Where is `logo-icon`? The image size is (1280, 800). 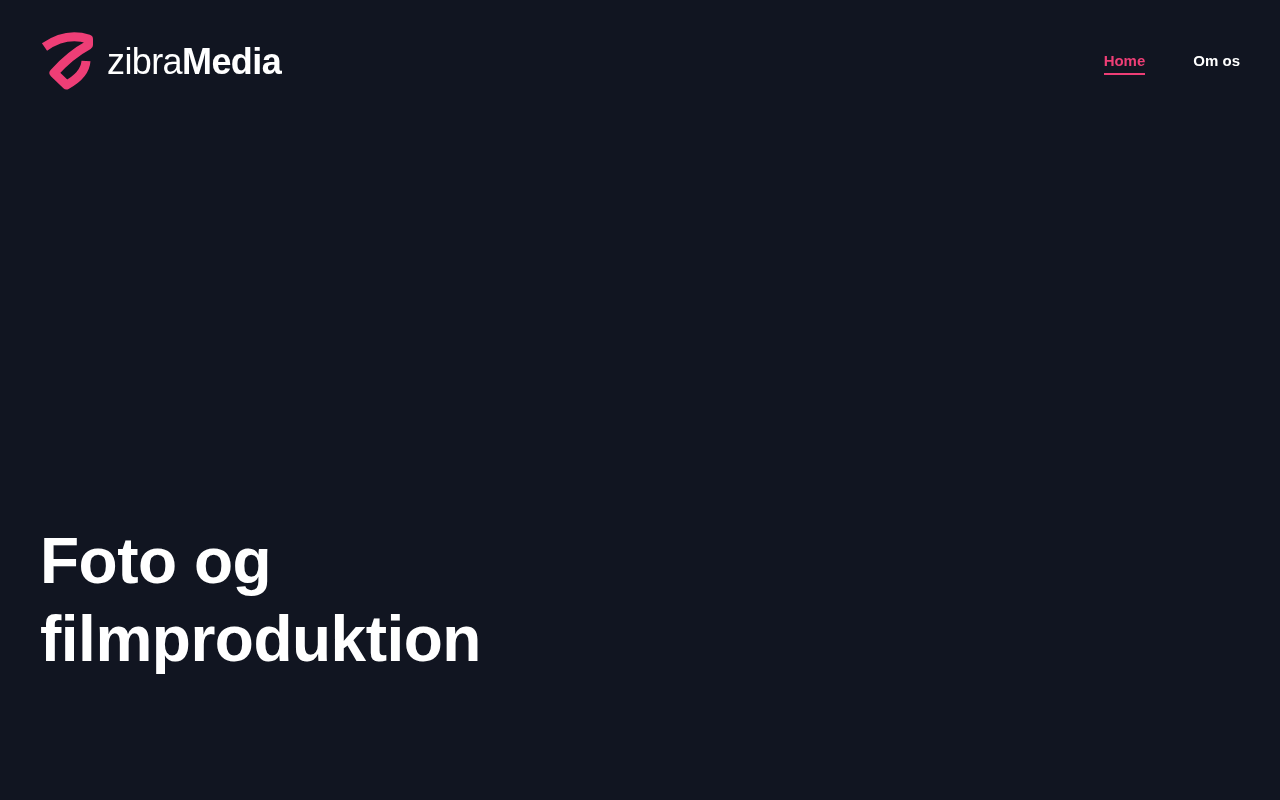 logo-icon is located at coordinates (66, 61).